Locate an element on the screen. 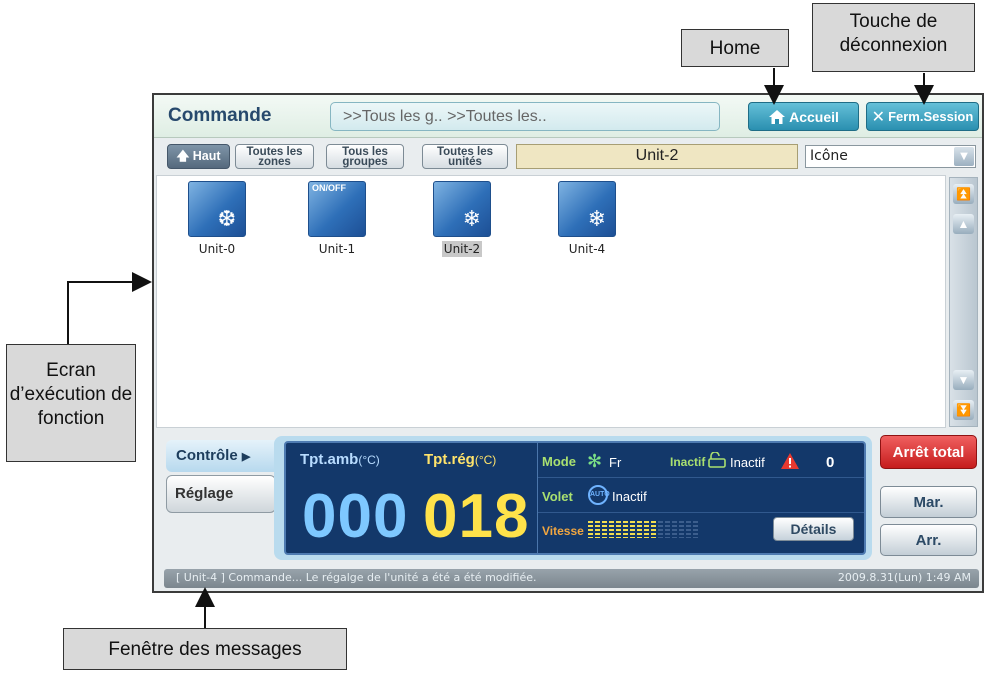 This screenshot has width=990, height=673. all-zones-button: Toutes les zones is located at coordinates (274, 156).